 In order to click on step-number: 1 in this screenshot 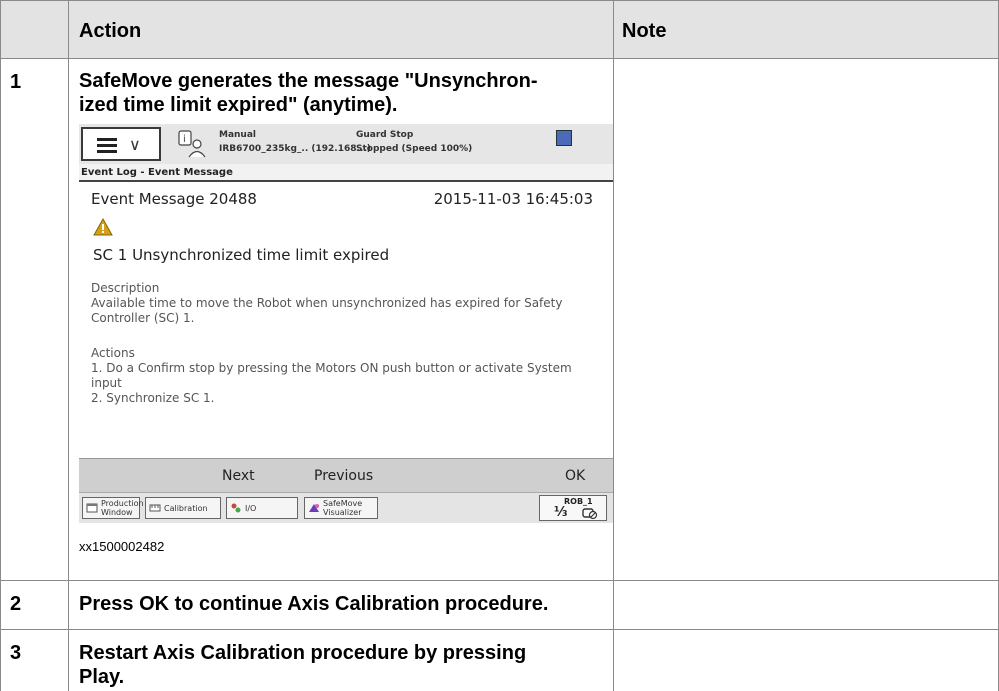, I will do `click(16, 82)`.